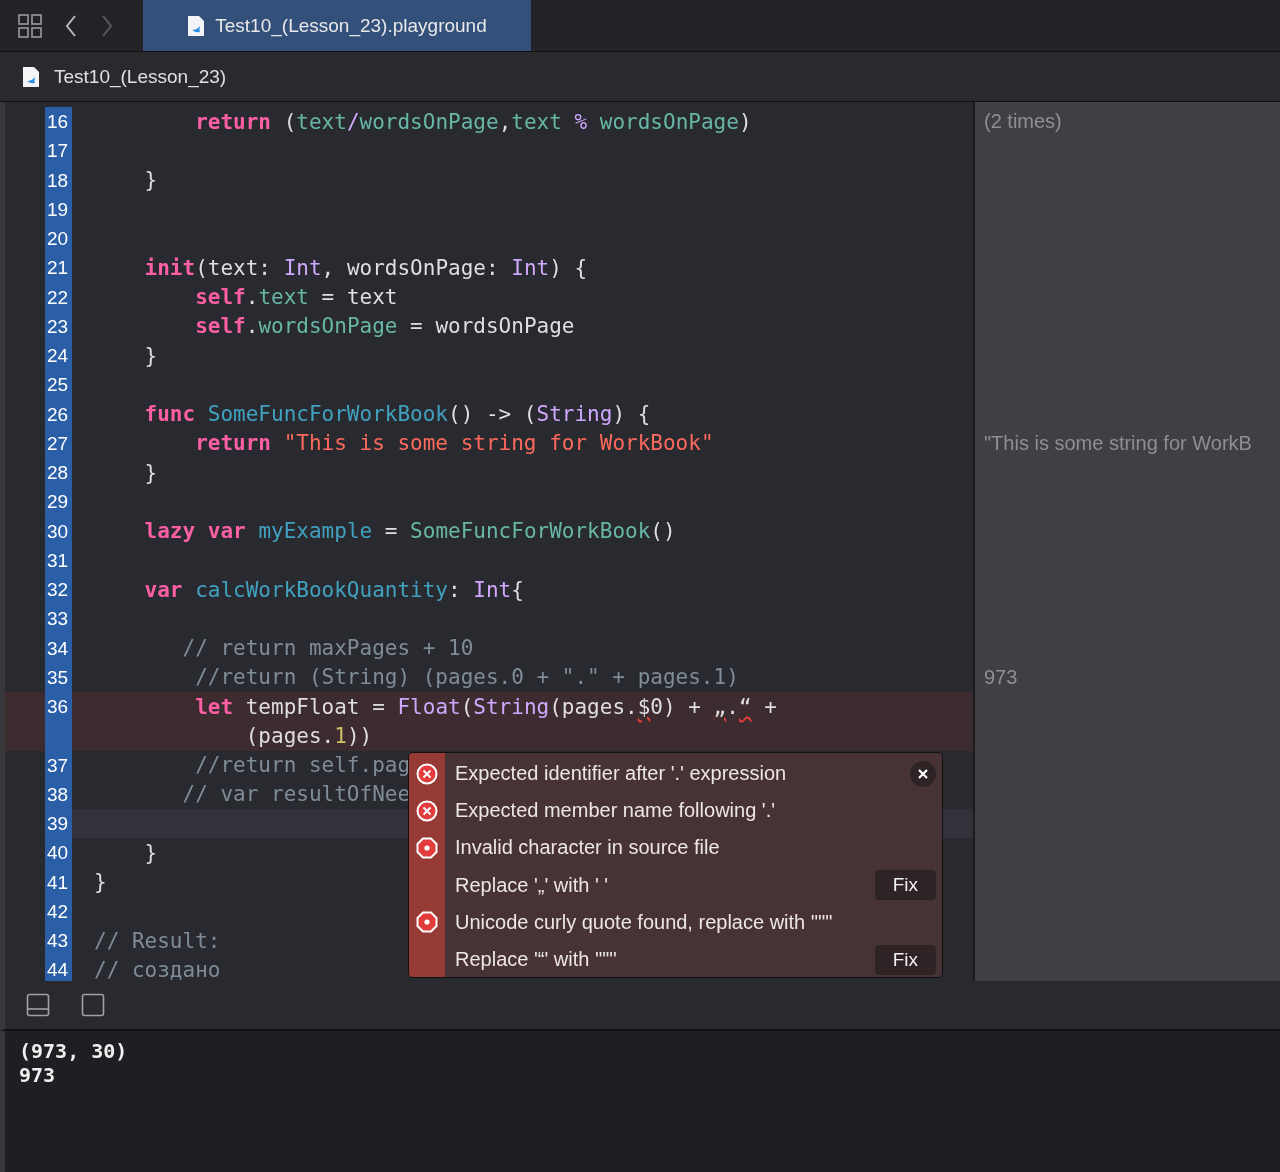 The width and height of the screenshot is (1280, 1172). What do you see at coordinates (58, 619) in the screenshot?
I see `line-number: 33` at bounding box center [58, 619].